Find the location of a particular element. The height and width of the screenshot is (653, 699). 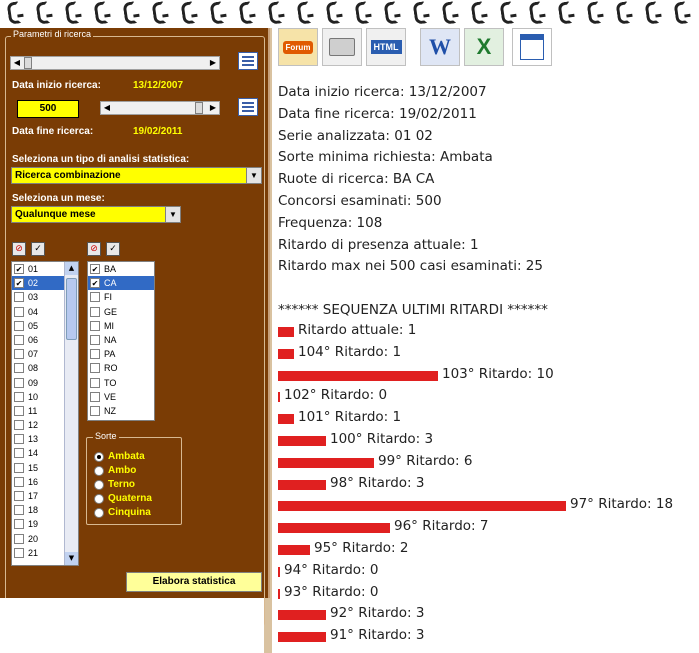

export-excel-button: X is located at coordinates (484, 47).